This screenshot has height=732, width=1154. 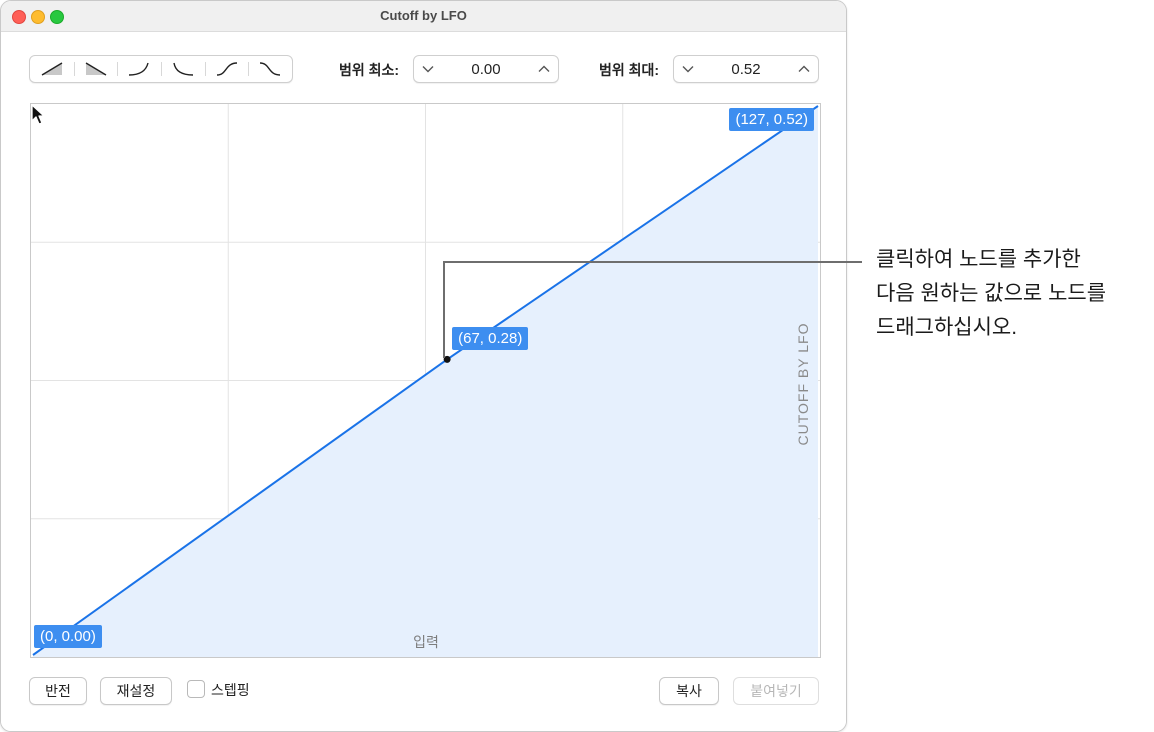 I want to click on annotation-line: 클릭하여 노드를 추가한, so click(x=978, y=259).